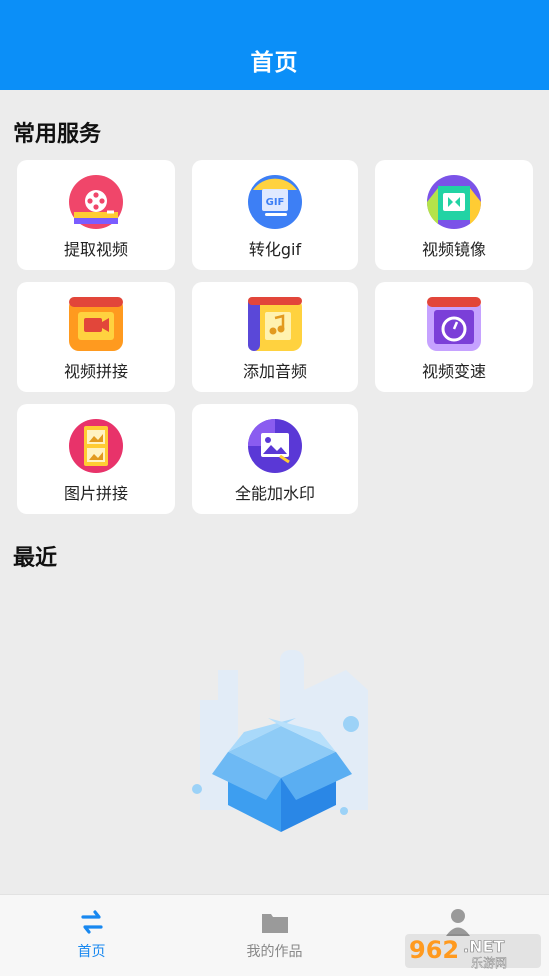  Describe the element at coordinates (91, 952) in the screenshot. I see `tab-label: 首页` at that location.